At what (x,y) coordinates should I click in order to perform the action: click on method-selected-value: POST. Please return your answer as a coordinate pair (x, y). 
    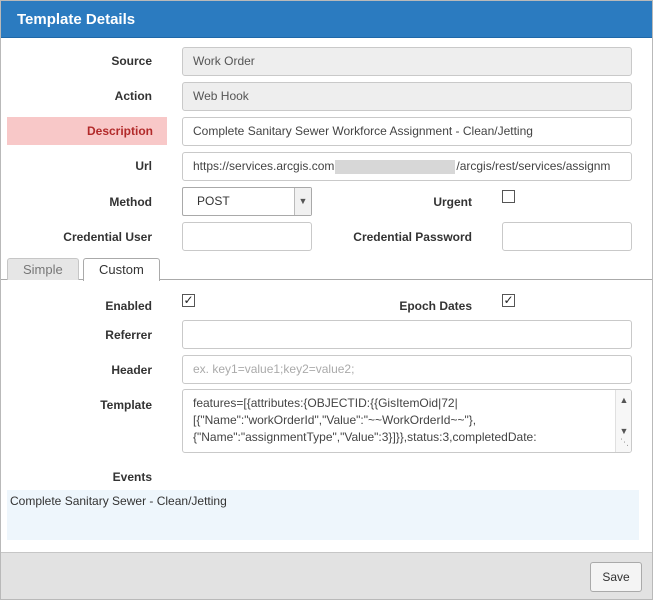
    Looking at the image, I should click on (213, 201).